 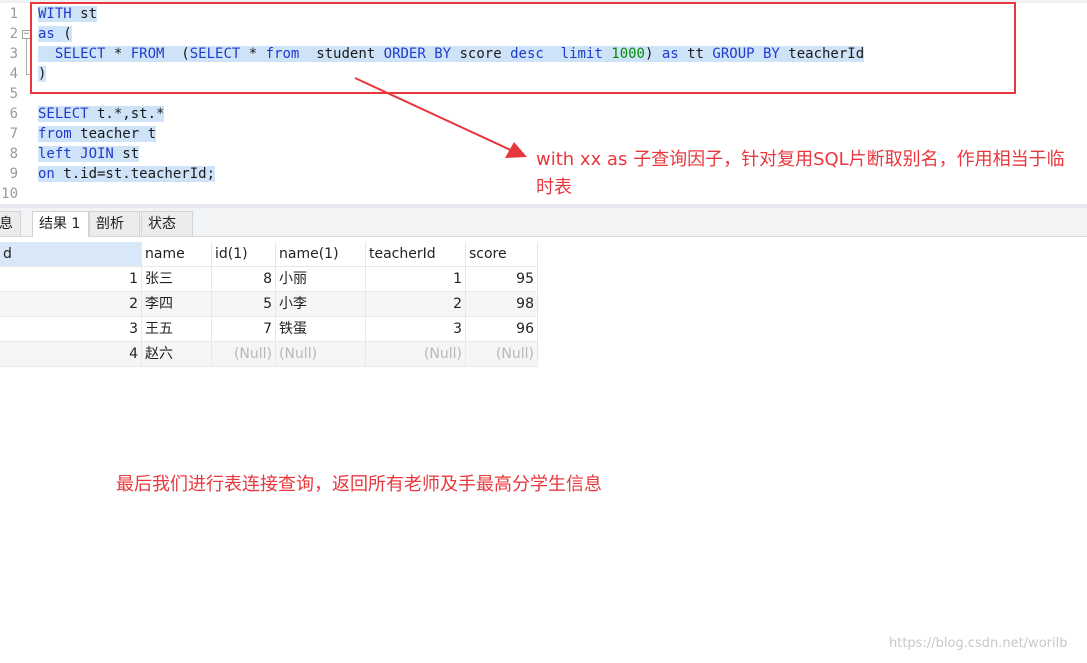 I want to click on tab-status: 状态, so click(x=167, y=223).